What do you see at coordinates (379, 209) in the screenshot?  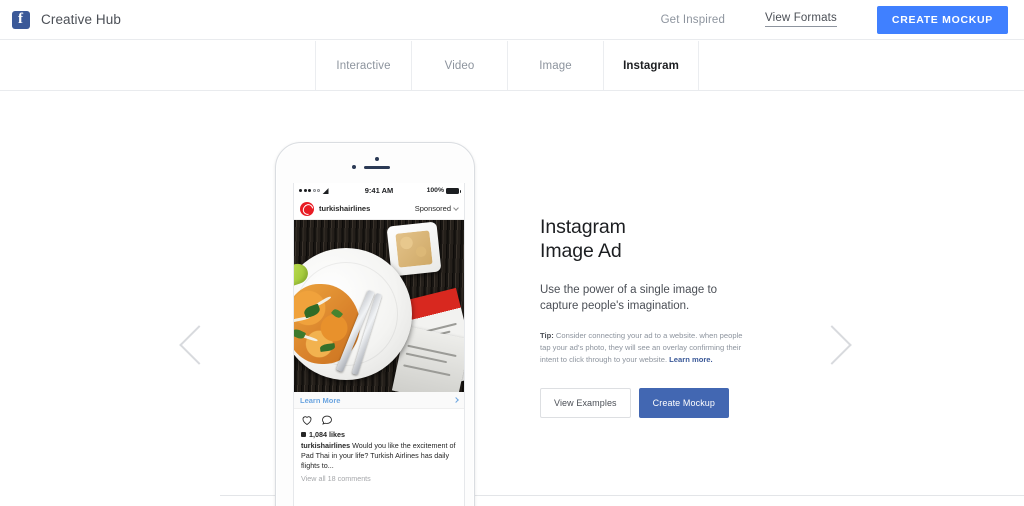 I see `post-header: turkishairlines Sponsored` at bounding box center [379, 209].